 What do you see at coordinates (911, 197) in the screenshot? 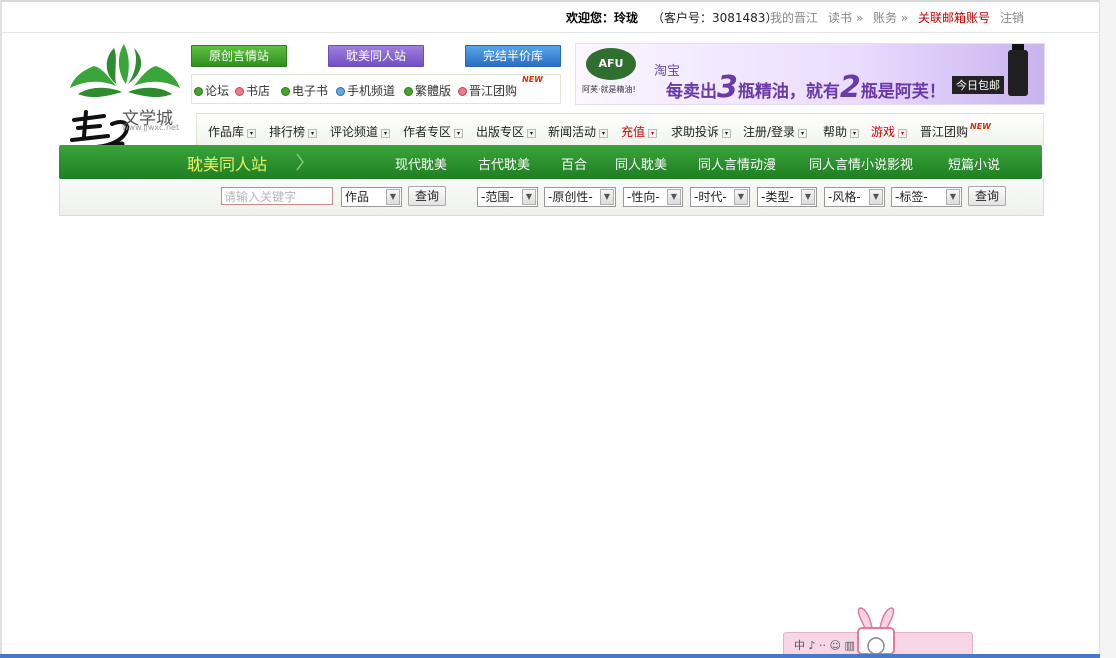
I see `filter-tag-value: -标签-` at bounding box center [911, 197].